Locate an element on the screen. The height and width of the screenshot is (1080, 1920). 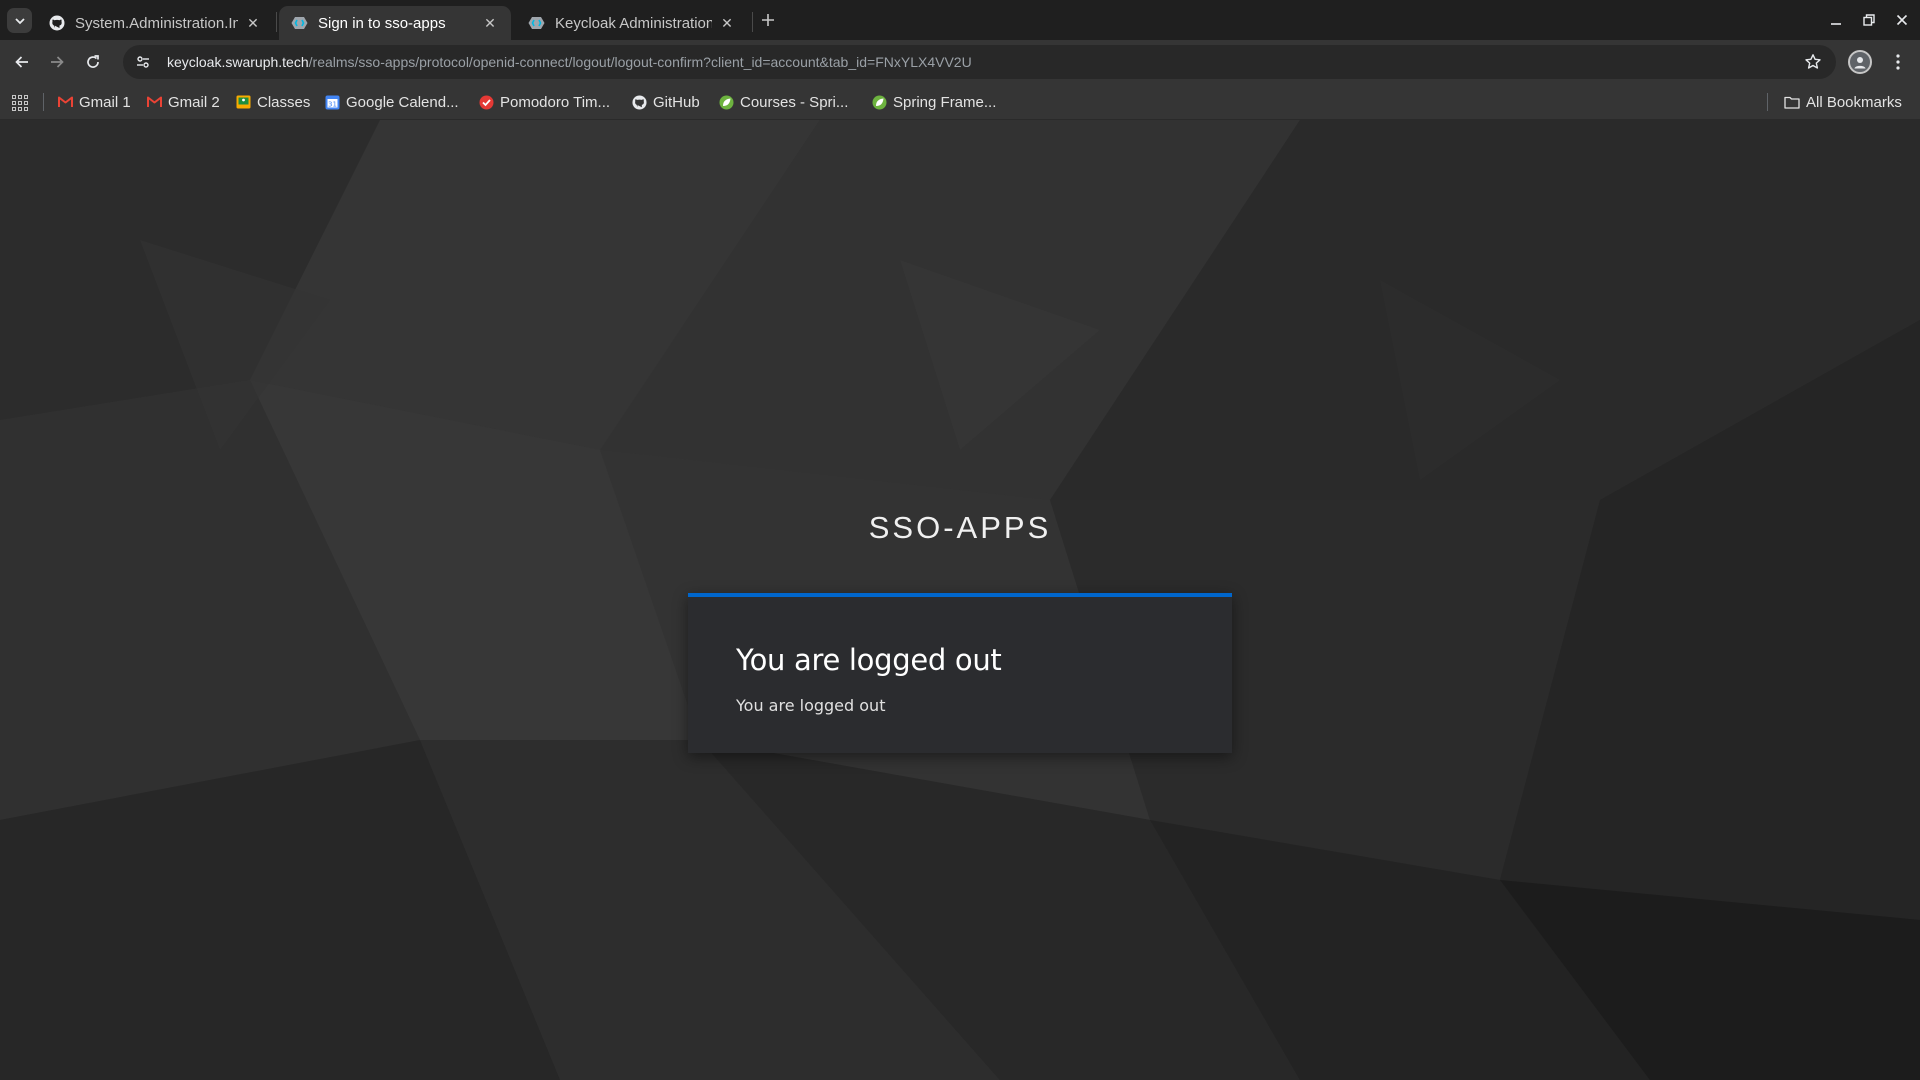
reload-button is located at coordinates (93, 62).